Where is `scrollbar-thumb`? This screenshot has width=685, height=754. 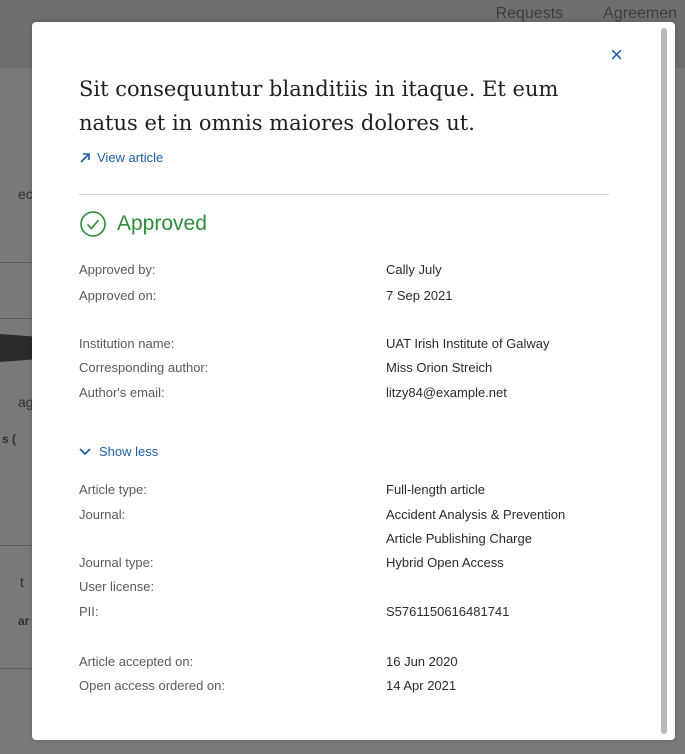
scrollbar-thumb is located at coordinates (664, 381).